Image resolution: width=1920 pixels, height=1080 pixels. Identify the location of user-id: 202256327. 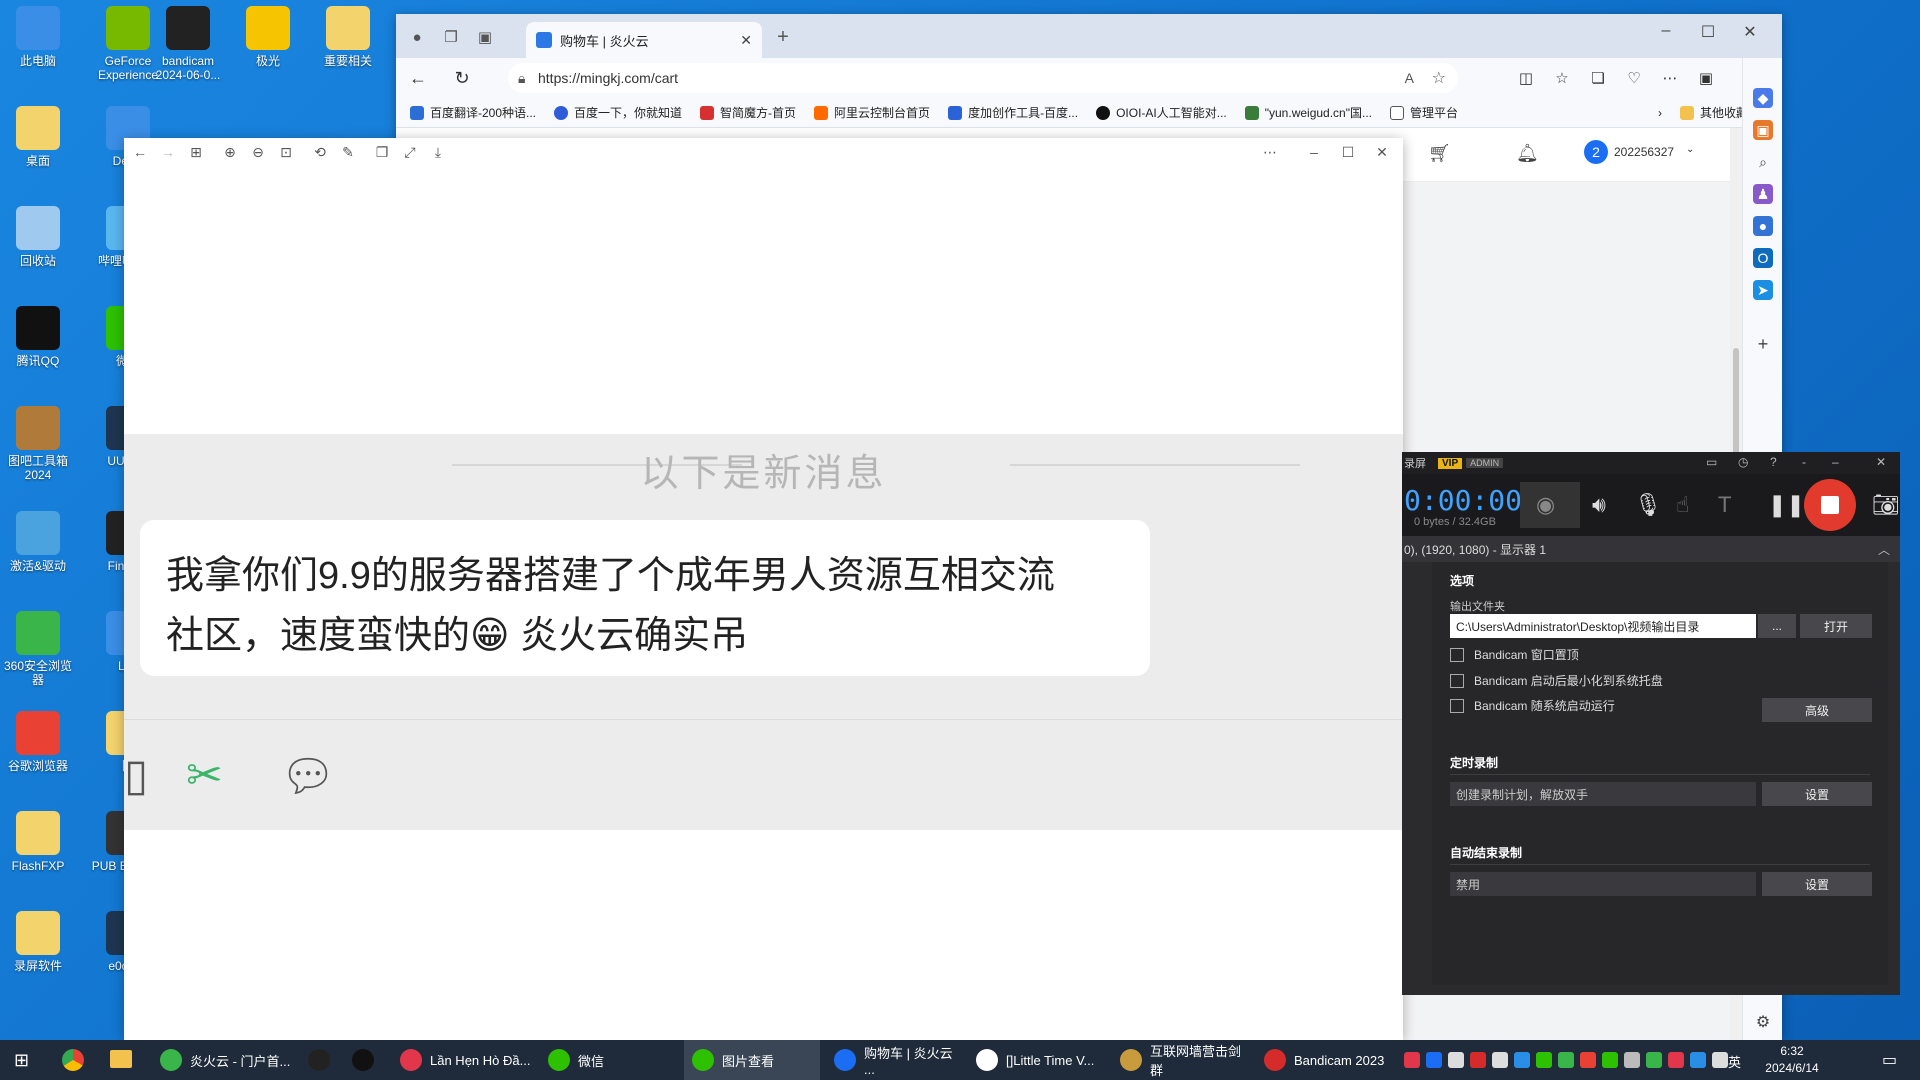
(1644, 152).